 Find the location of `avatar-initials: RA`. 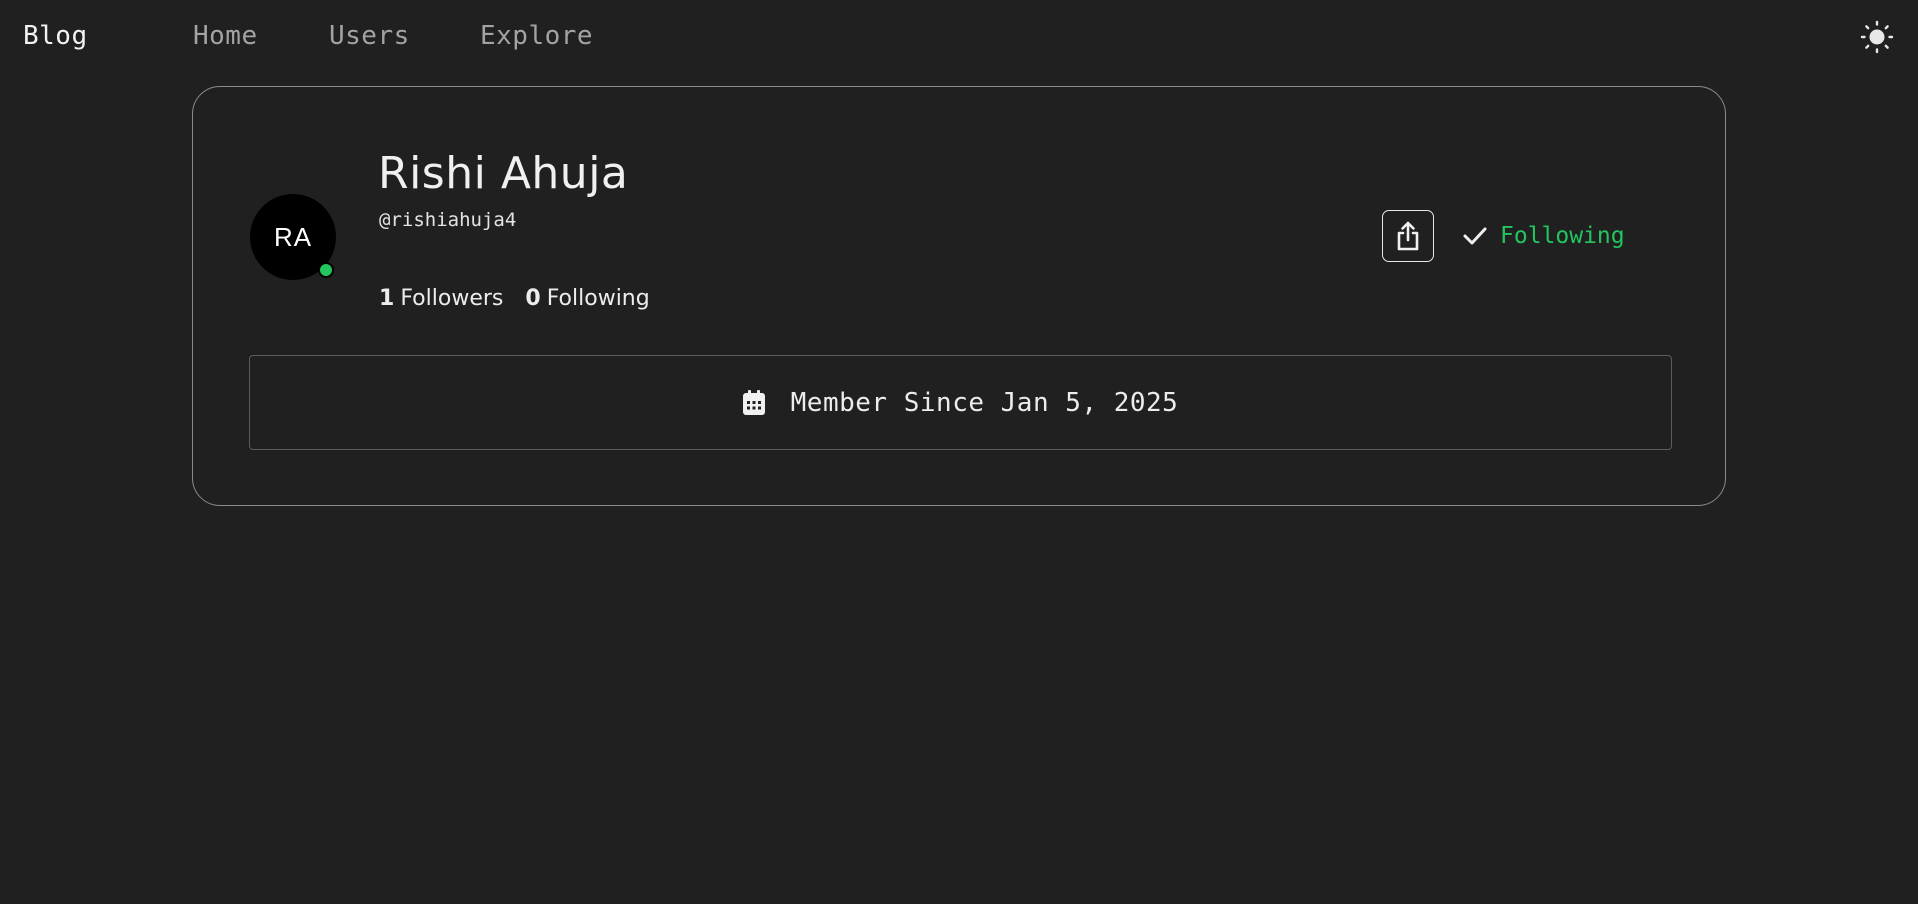

avatar-initials: RA is located at coordinates (293, 236).